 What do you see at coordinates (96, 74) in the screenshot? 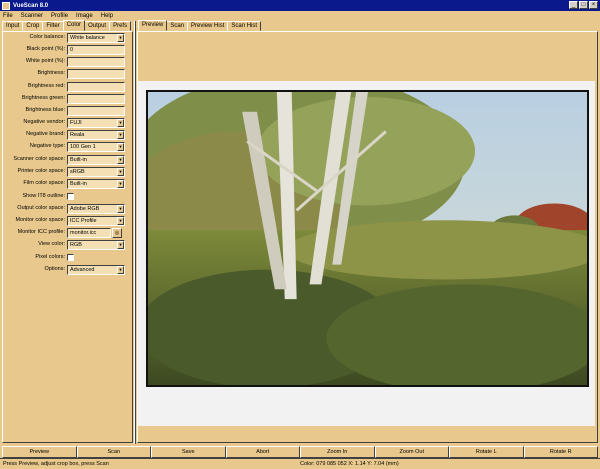
I see `brightness-field` at bounding box center [96, 74].